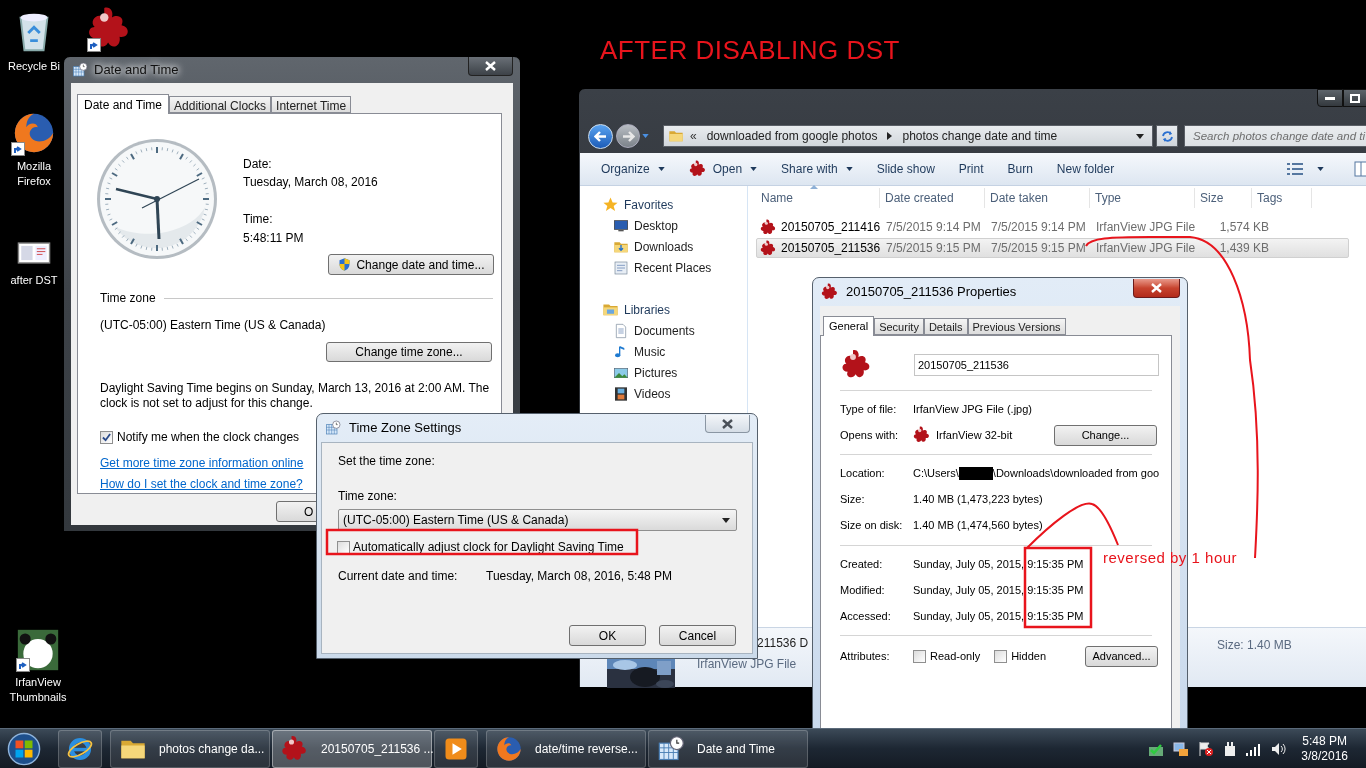 The image size is (1366, 768). What do you see at coordinates (697, 635) in the screenshot?
I see `button: Cancel` at bounding box center [697, 635].